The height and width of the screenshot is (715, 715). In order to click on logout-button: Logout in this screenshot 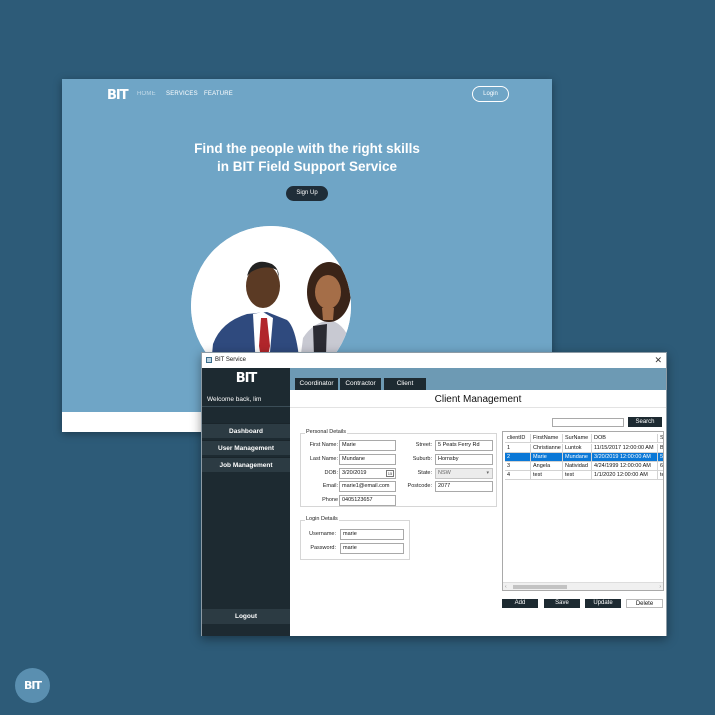, I will do `click(246, 616)`.